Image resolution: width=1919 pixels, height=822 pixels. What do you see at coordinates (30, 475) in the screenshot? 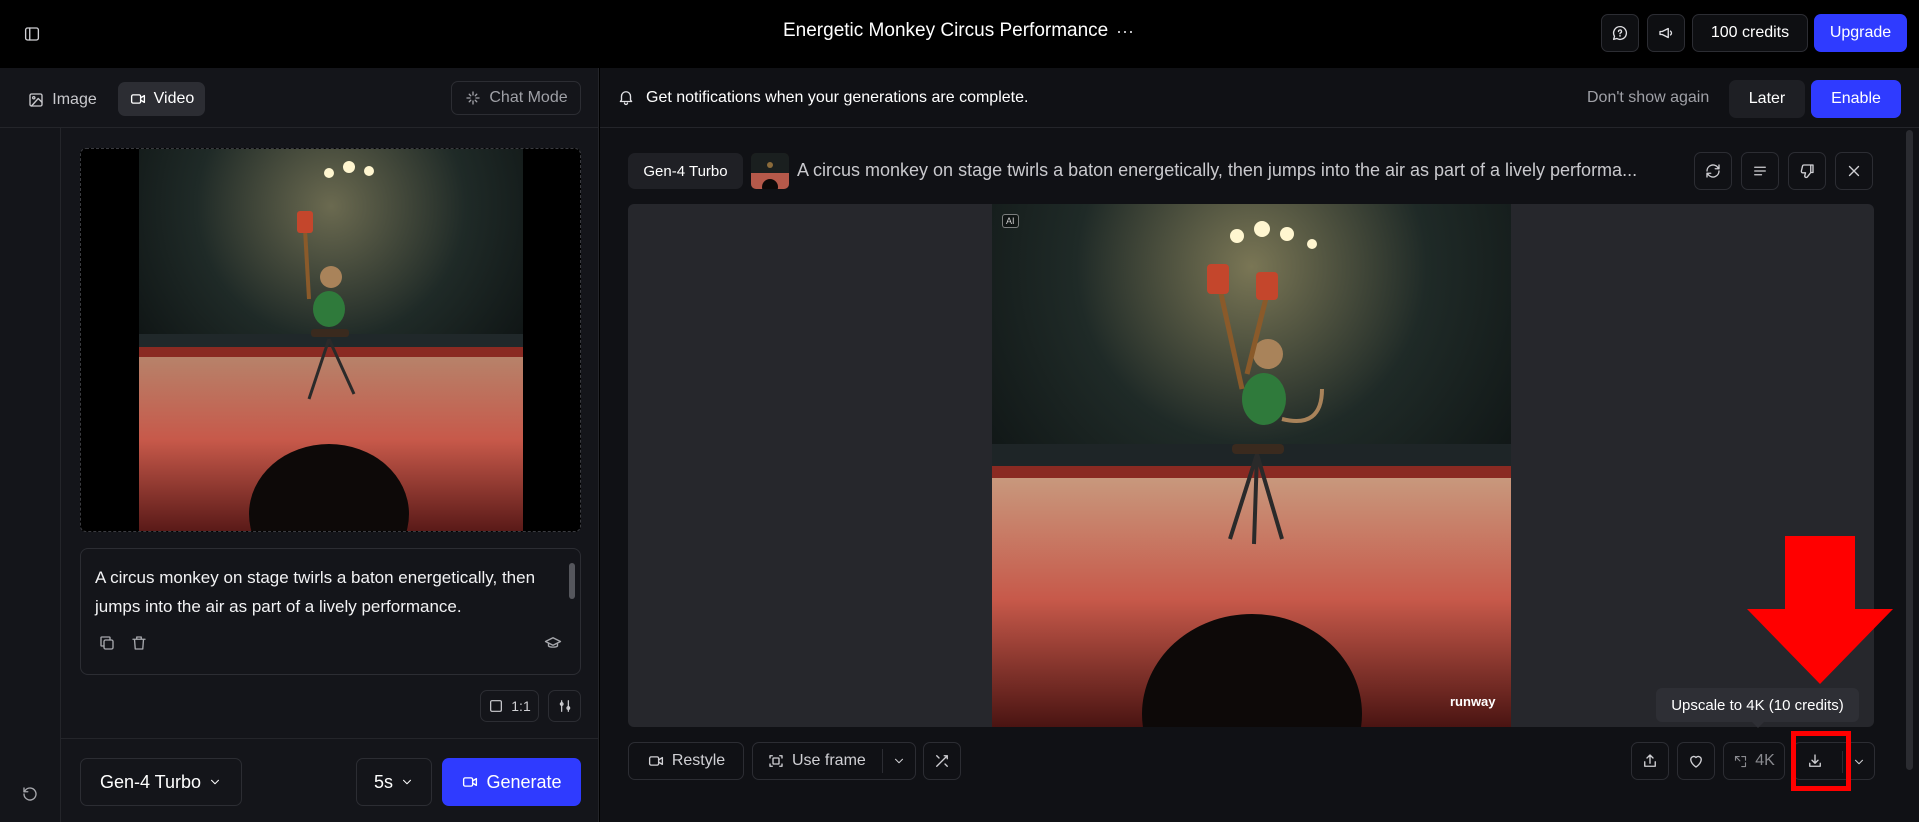
I see `left-rail` at bounding box center [30, 475].